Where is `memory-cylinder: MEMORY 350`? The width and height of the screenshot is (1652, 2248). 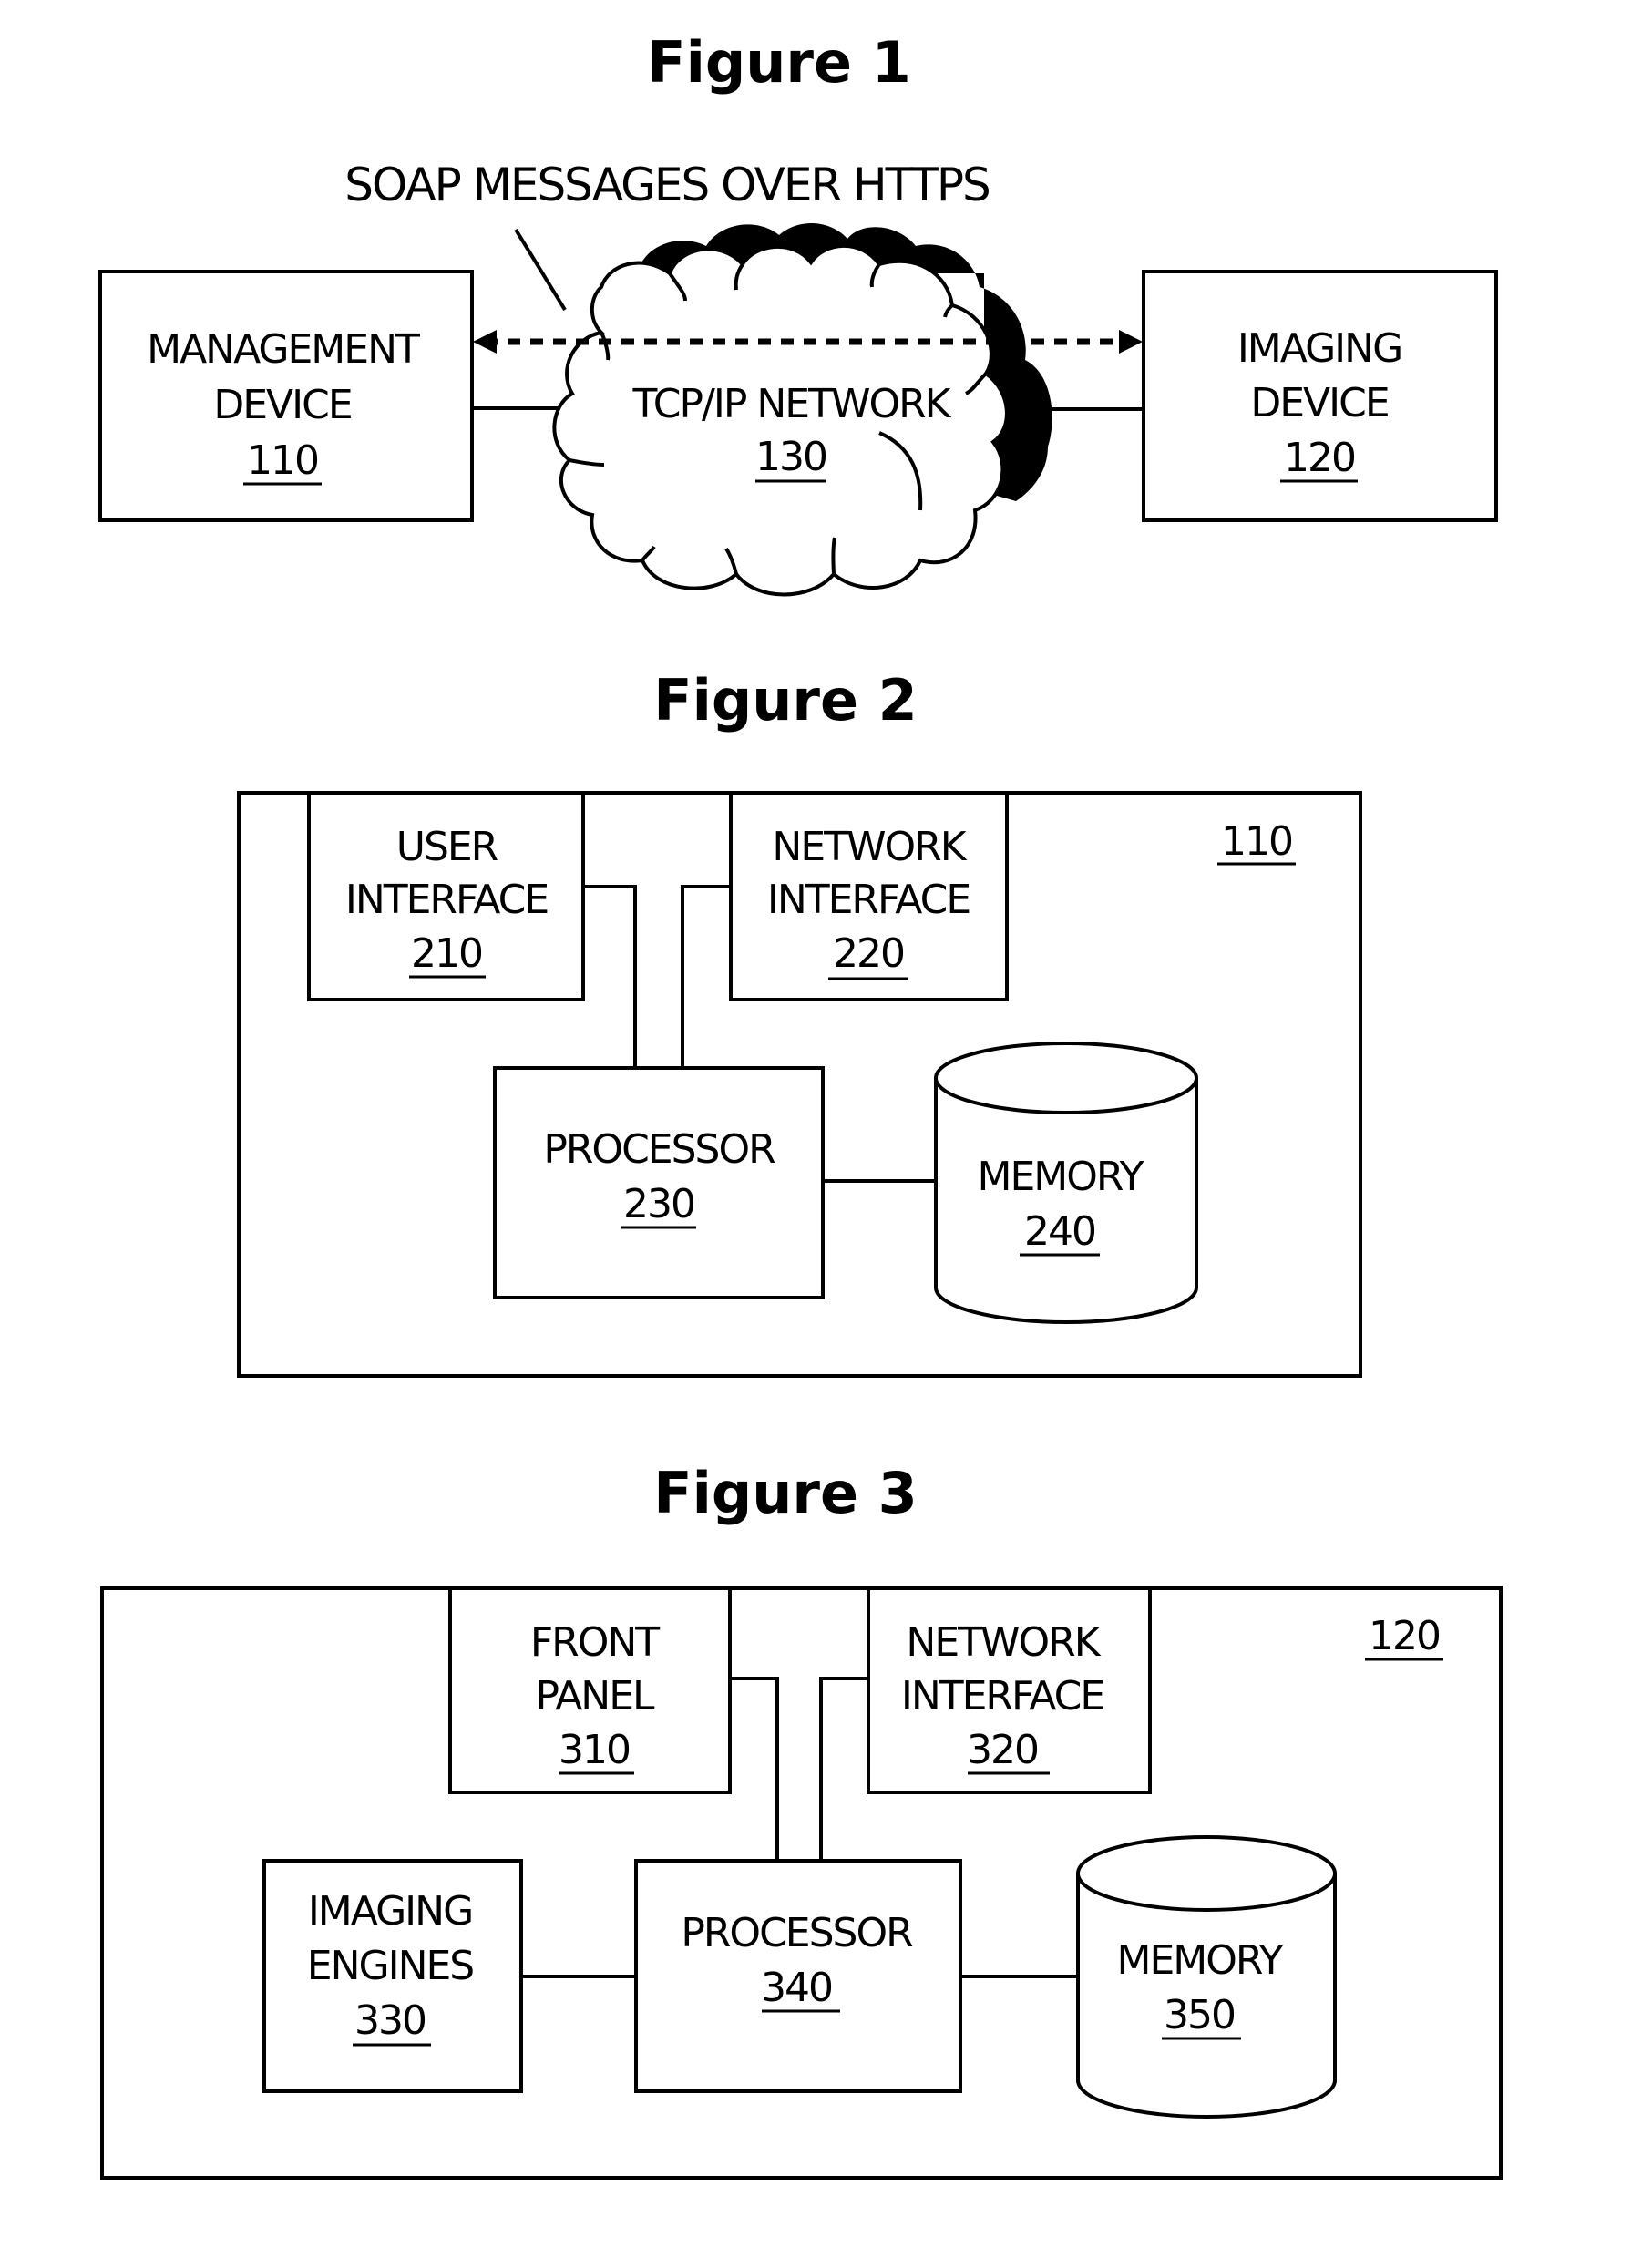
memory-cylinder: MEMORY 350 is located at coordinates (1206, 1977).